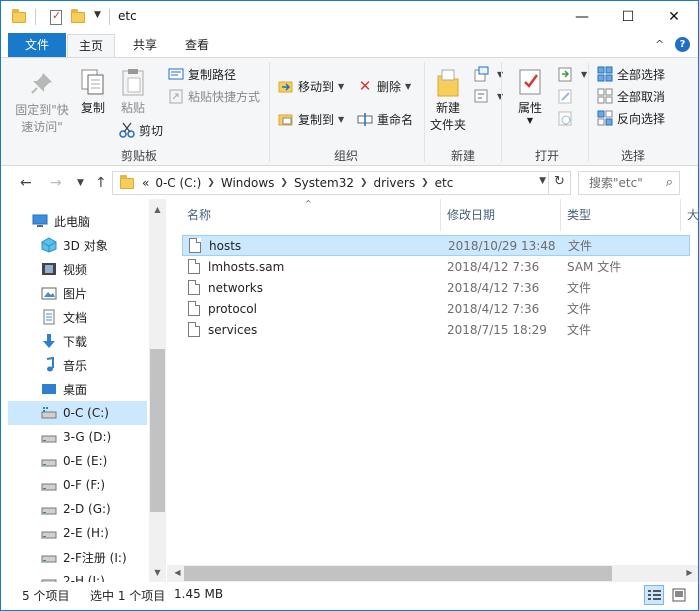  Describe the element at coordinates (93, 92) in the screenshot. I see `copy-button: 复制` at that location.